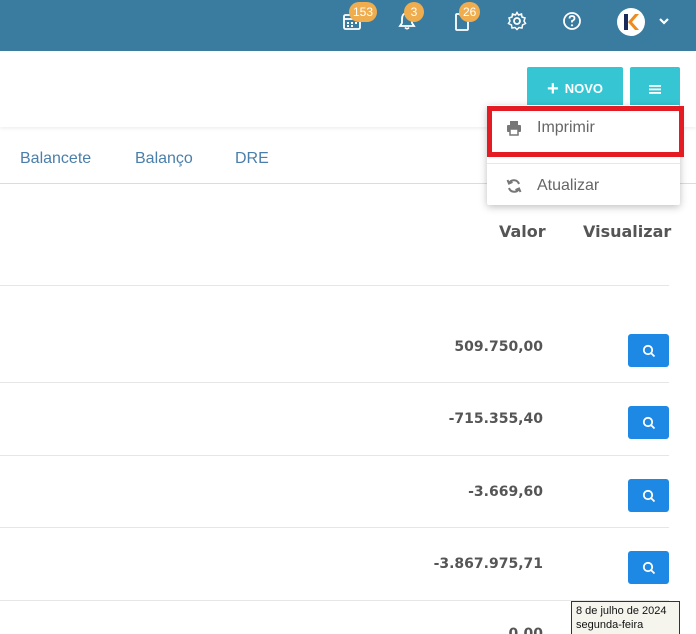 This screenshot has width=696, height=634. I want to click on menu-item-atualizar: Atualizar, so click(583, 186).